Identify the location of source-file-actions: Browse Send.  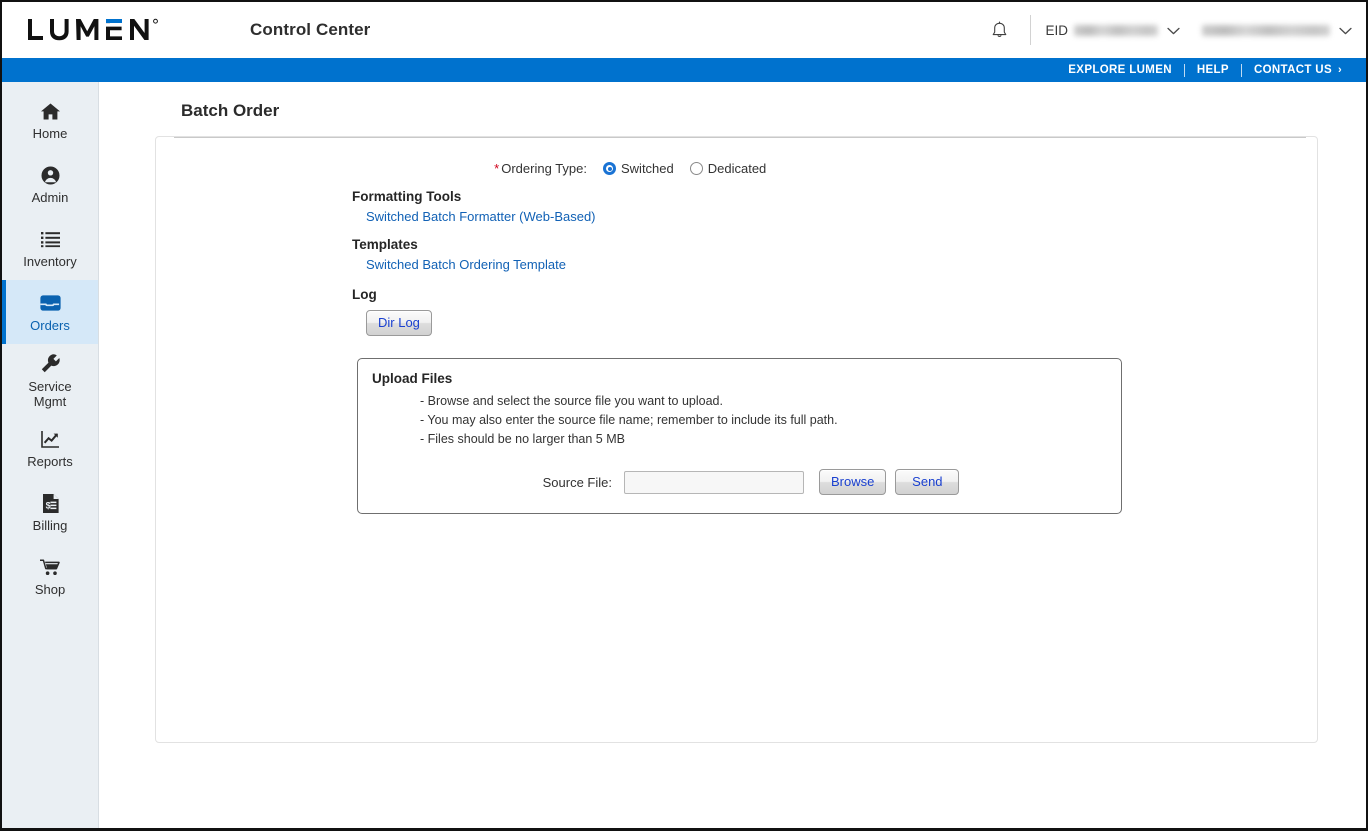
(889, 482).